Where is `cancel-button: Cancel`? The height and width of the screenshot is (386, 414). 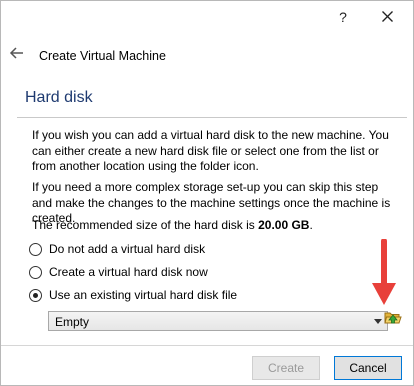 cancel-button: Cancel is located at coordinates (368, 368).